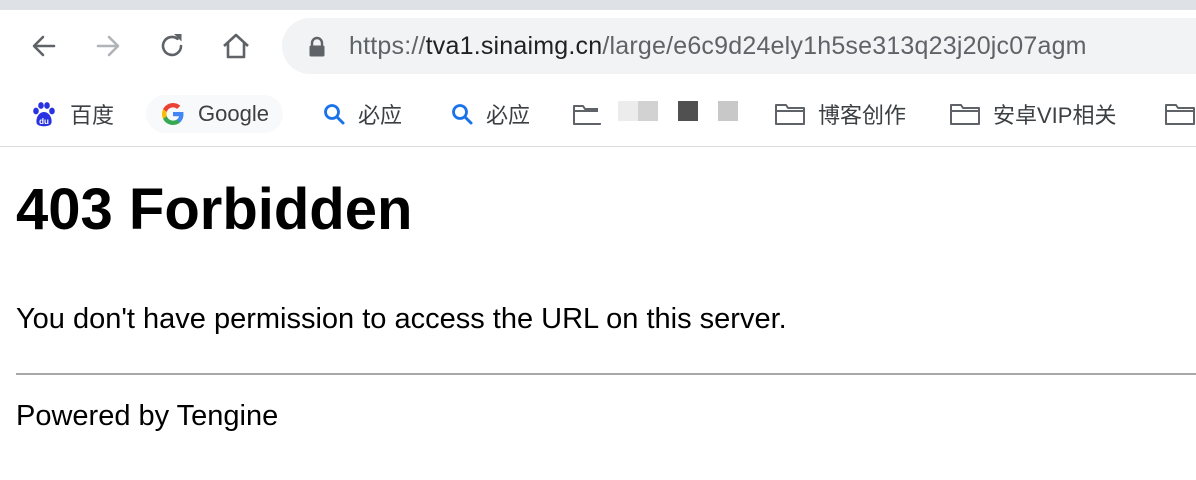  Describe the element at coordinates (317, 46) in the screenshot. I see `lock-icon` at that location.